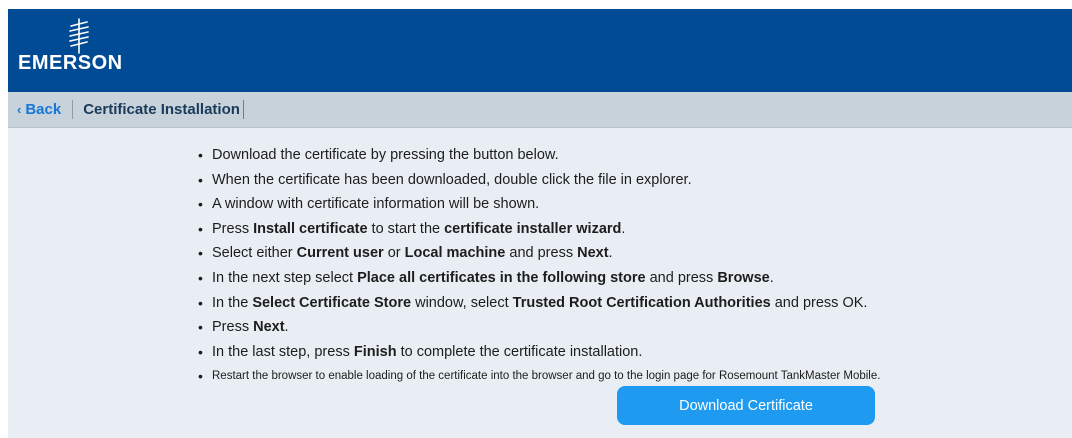  Describe the element at coordinates (375, 351) in the screenshot. I see `instruction-emphasis: Finish` at that location.